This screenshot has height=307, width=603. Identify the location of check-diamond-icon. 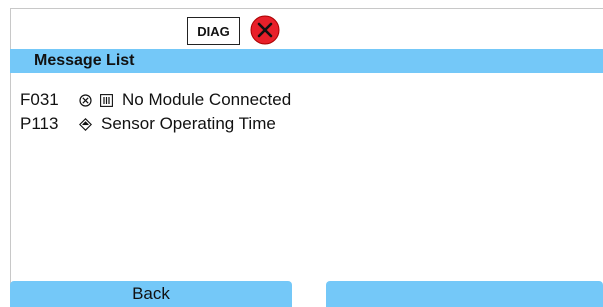
(85, 124).